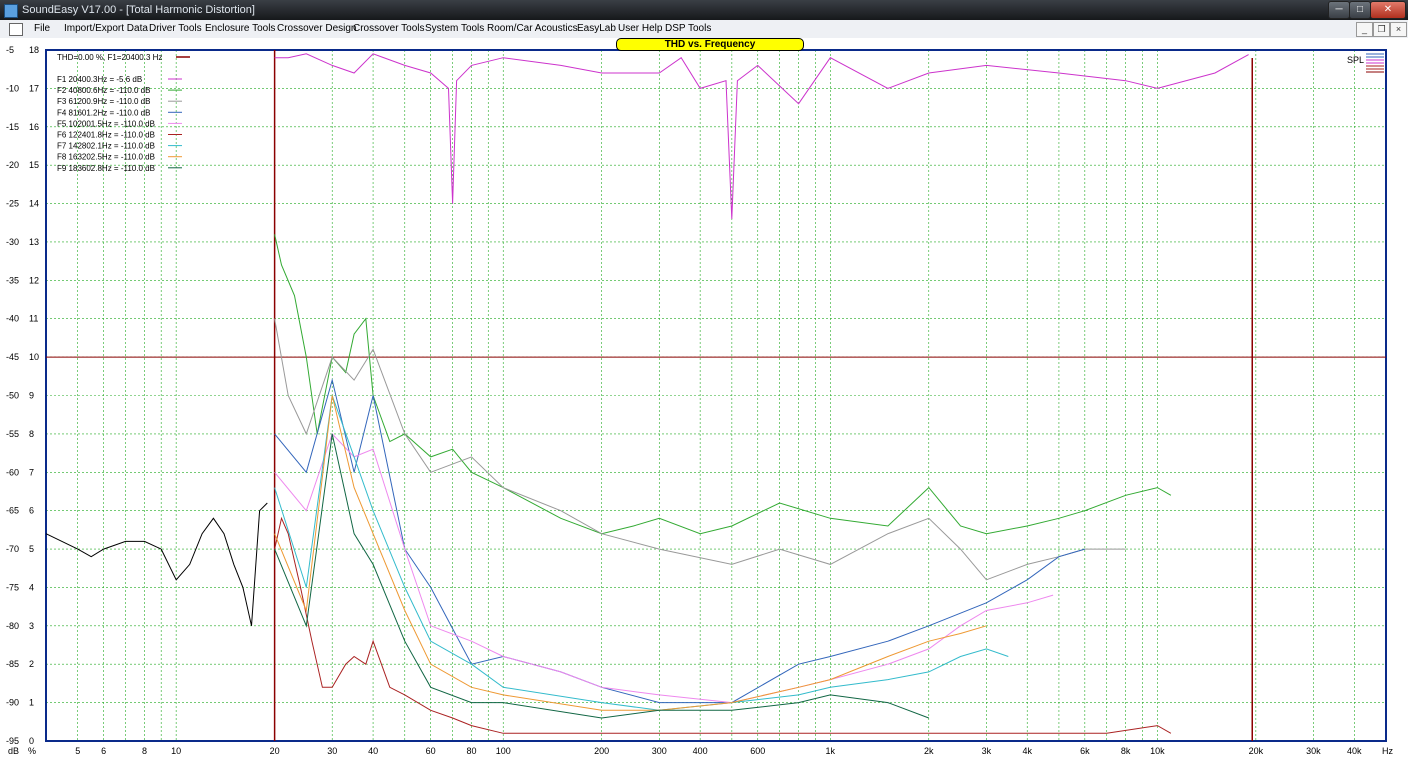 This screenshot has width=1408, height=763. I want to click on legend-label: F2 40800.6Hz = -110.0 dB, so click(103, 90).